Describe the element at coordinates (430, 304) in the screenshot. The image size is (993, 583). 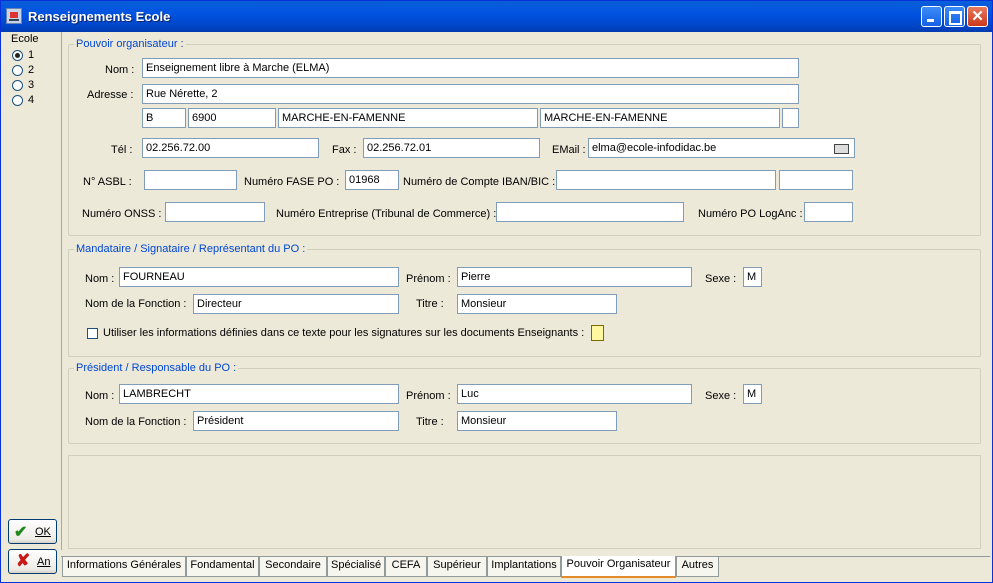
I see `mandataire-titre-label: Titre :` at that location.